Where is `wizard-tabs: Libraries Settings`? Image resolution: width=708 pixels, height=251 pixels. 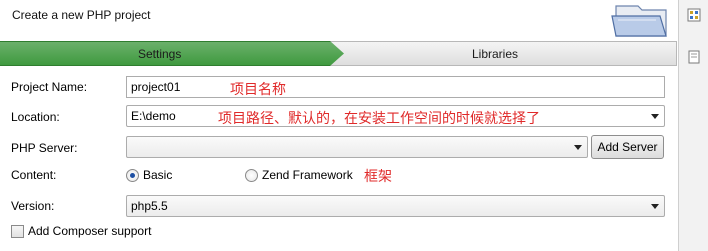
wizard-tabs: Libraries Settings is located at coordinates (338, 53).